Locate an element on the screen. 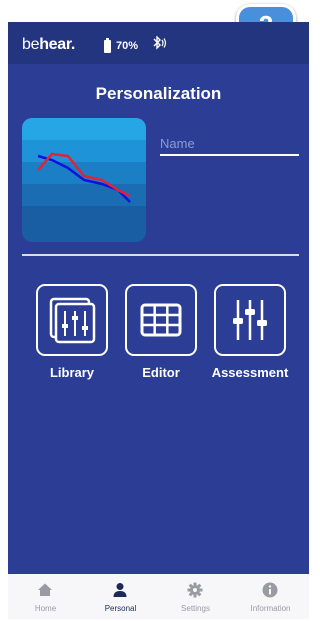 This screenshot has height=621, width=320. bottom-navigation: Home Personal Settings Information is located at coordinates (158, 596).